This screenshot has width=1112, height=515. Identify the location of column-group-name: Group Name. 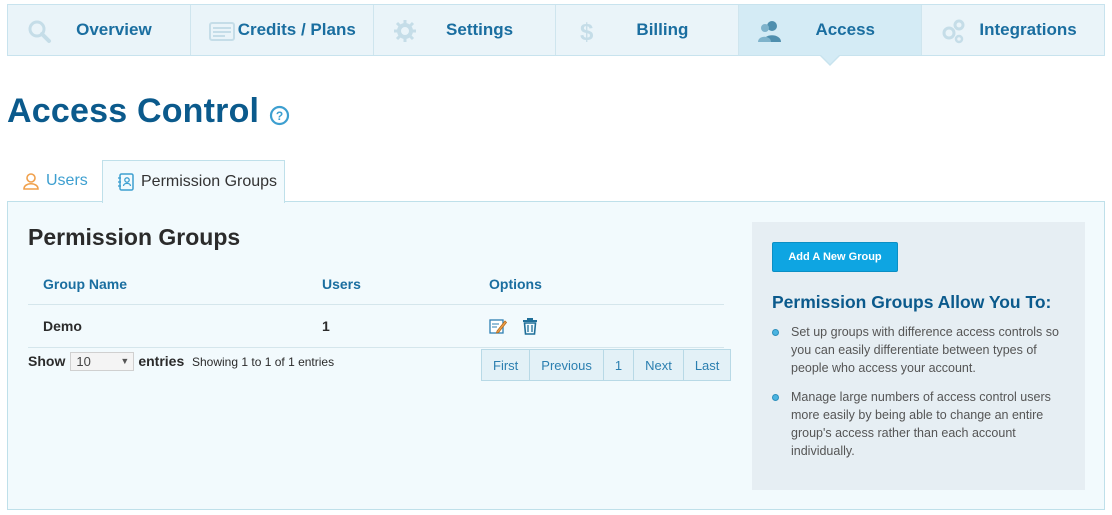
(85, 284).